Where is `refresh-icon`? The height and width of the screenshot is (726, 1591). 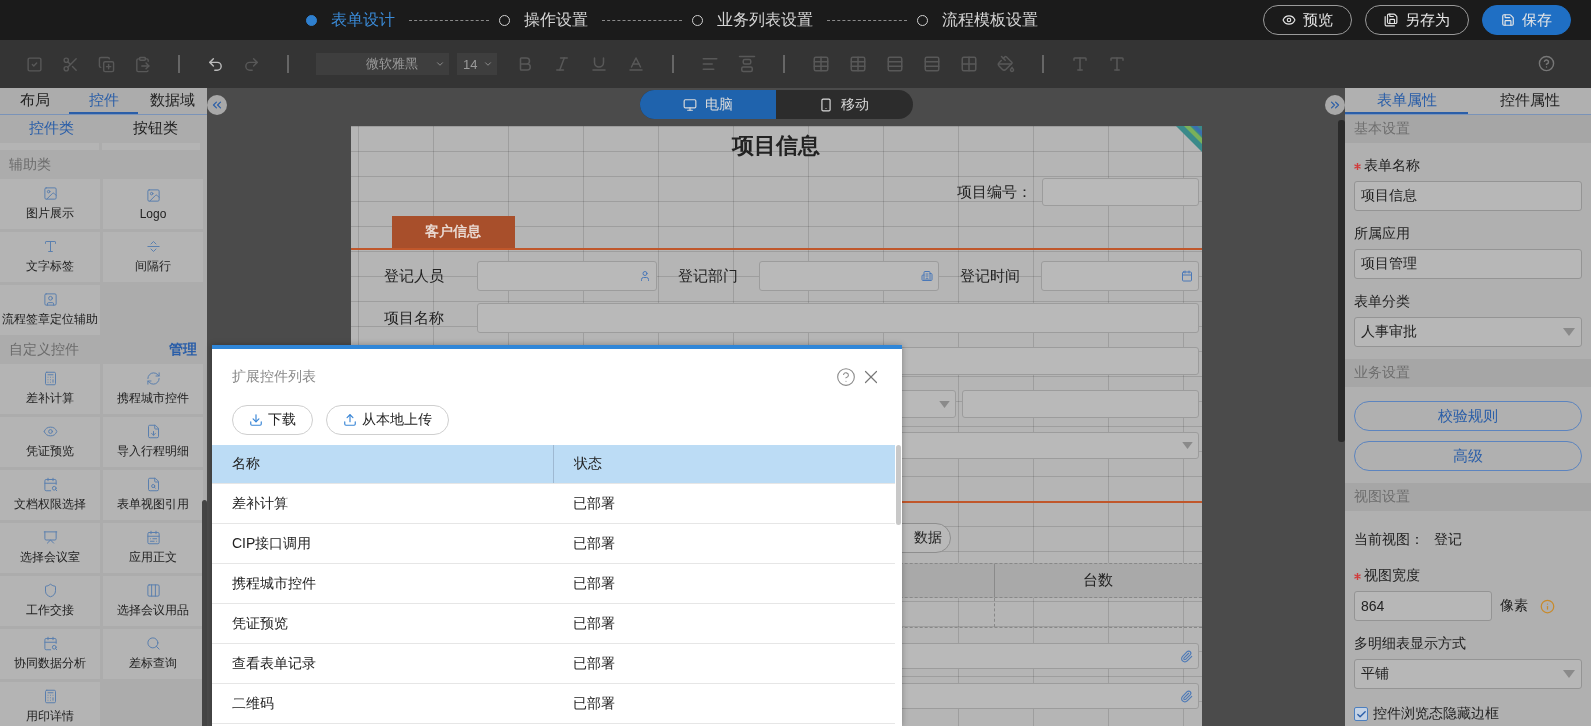
refresh-icon is located at coordinates (153, 378).